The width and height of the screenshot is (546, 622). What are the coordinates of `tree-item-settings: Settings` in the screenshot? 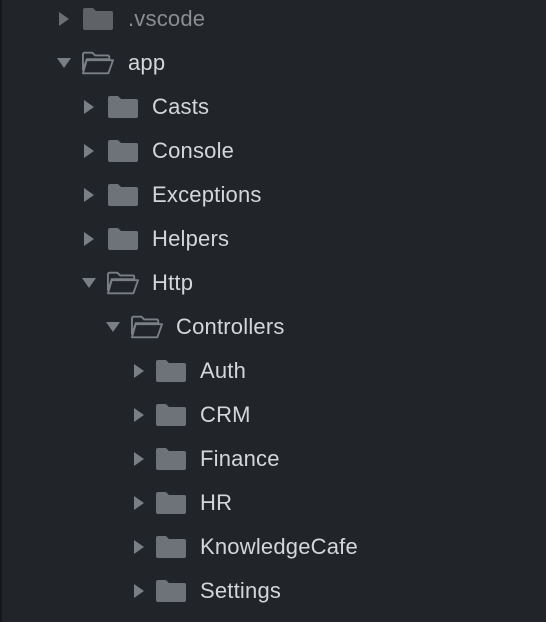 It's located at (274, 591).